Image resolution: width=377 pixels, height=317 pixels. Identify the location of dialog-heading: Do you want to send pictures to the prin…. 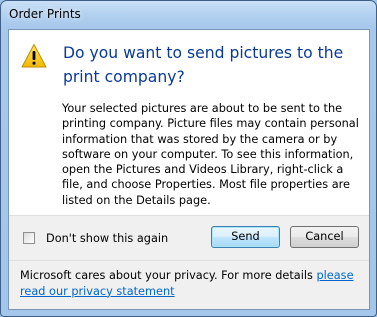
(203, 65).